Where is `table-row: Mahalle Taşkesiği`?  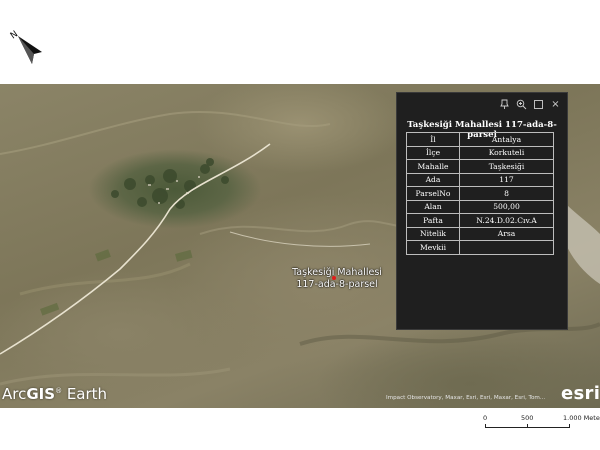
table-row: Mahalle Taşkesiği is located at coordinates (480, 166).